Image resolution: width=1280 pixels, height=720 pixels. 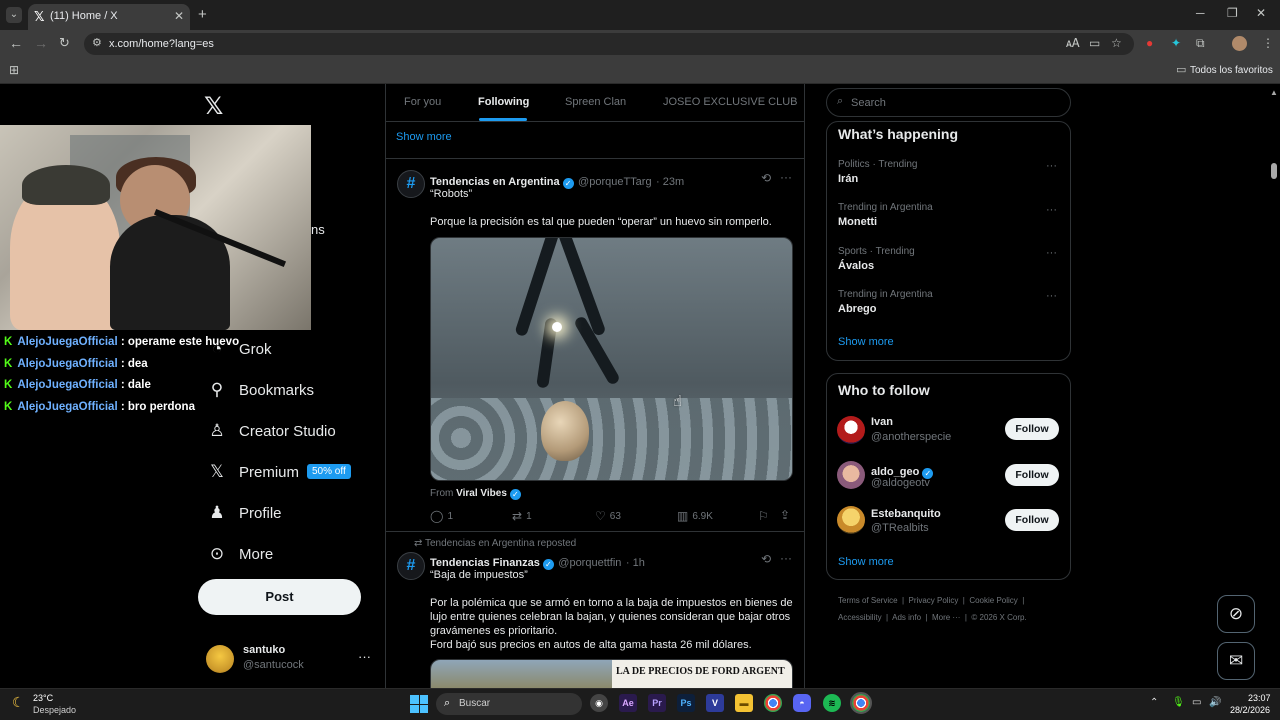 I want to click on trends-show-more-link: Show more, so click(x=866, y=342).